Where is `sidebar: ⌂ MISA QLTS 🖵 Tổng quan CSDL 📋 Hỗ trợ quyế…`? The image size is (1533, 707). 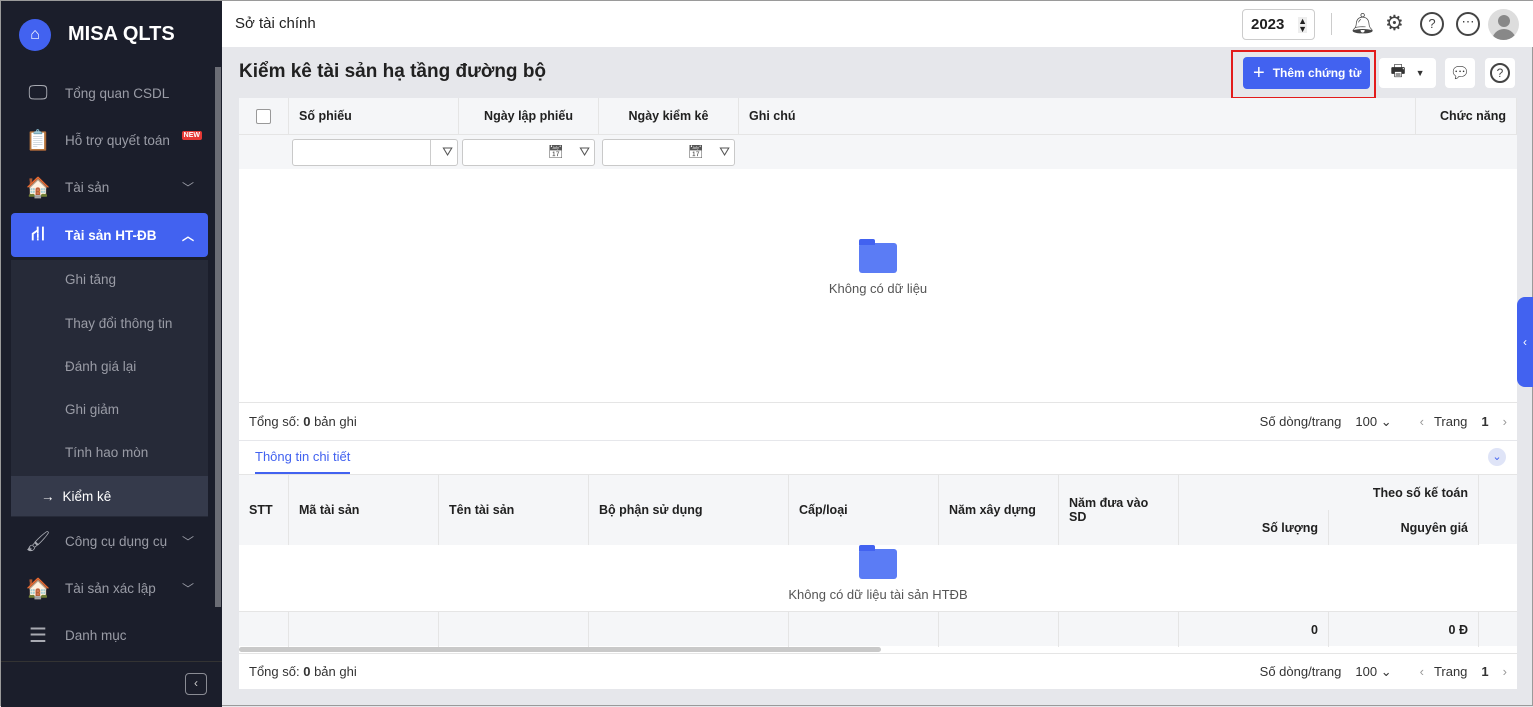
sidebar: ⌂ MISA QLTS 🖵 Tổng quan CSDL 📋 Hỗ trợ quyế… is located at coordinates (111, 354).